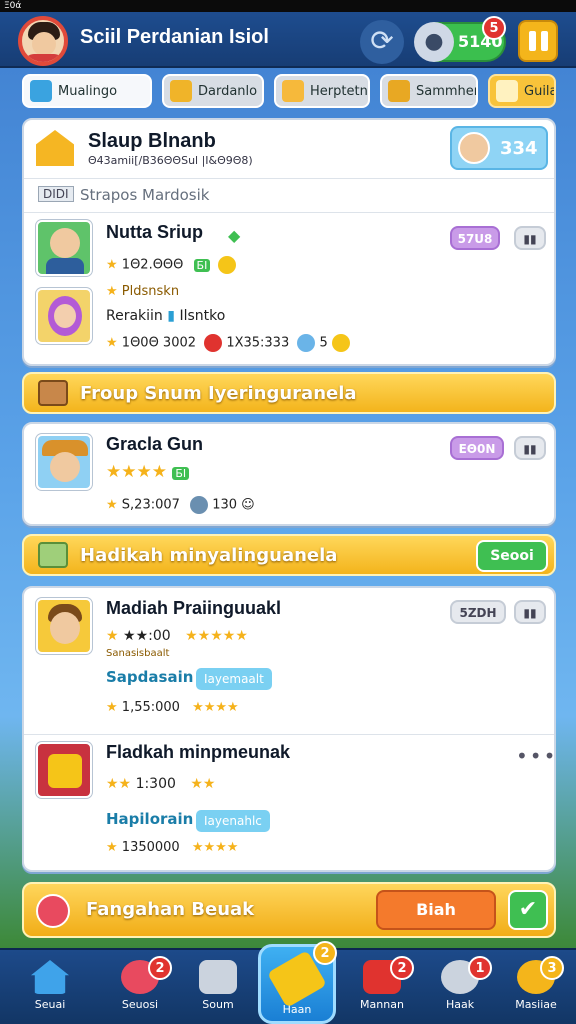 This screenshot has width=576, height=1024. I want to click on row1-name: Nutta Sriup, so click(154, 232).